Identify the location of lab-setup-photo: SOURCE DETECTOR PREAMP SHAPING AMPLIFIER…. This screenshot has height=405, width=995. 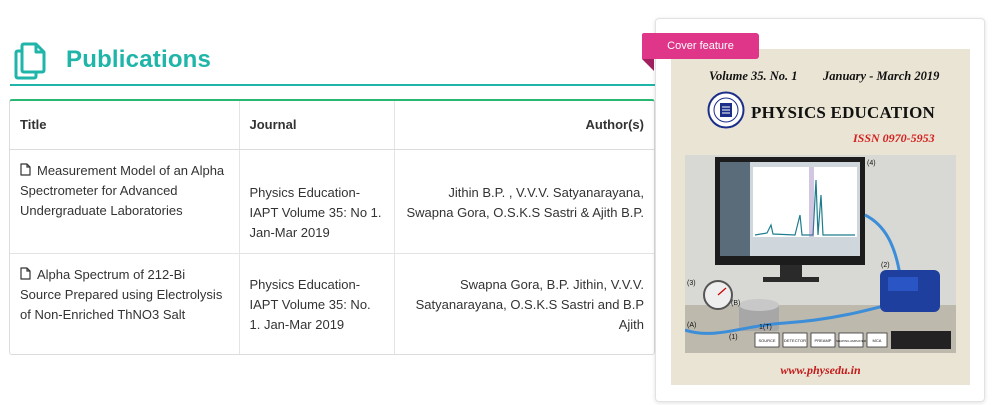
(820, 254).